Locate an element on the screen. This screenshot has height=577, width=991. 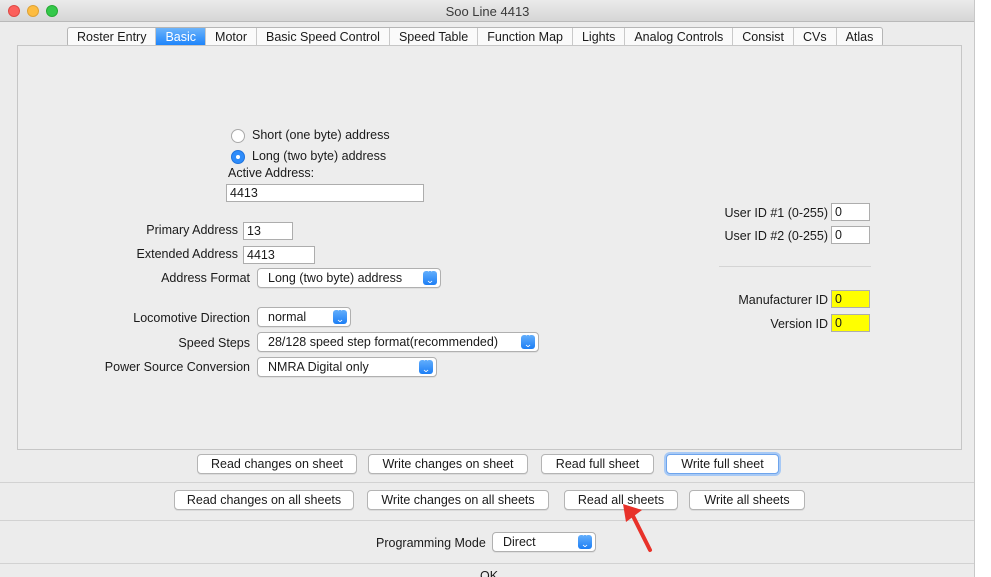
read-changes-on-sheet-button: Read changes on sheet is located at coordinates (277, 464).